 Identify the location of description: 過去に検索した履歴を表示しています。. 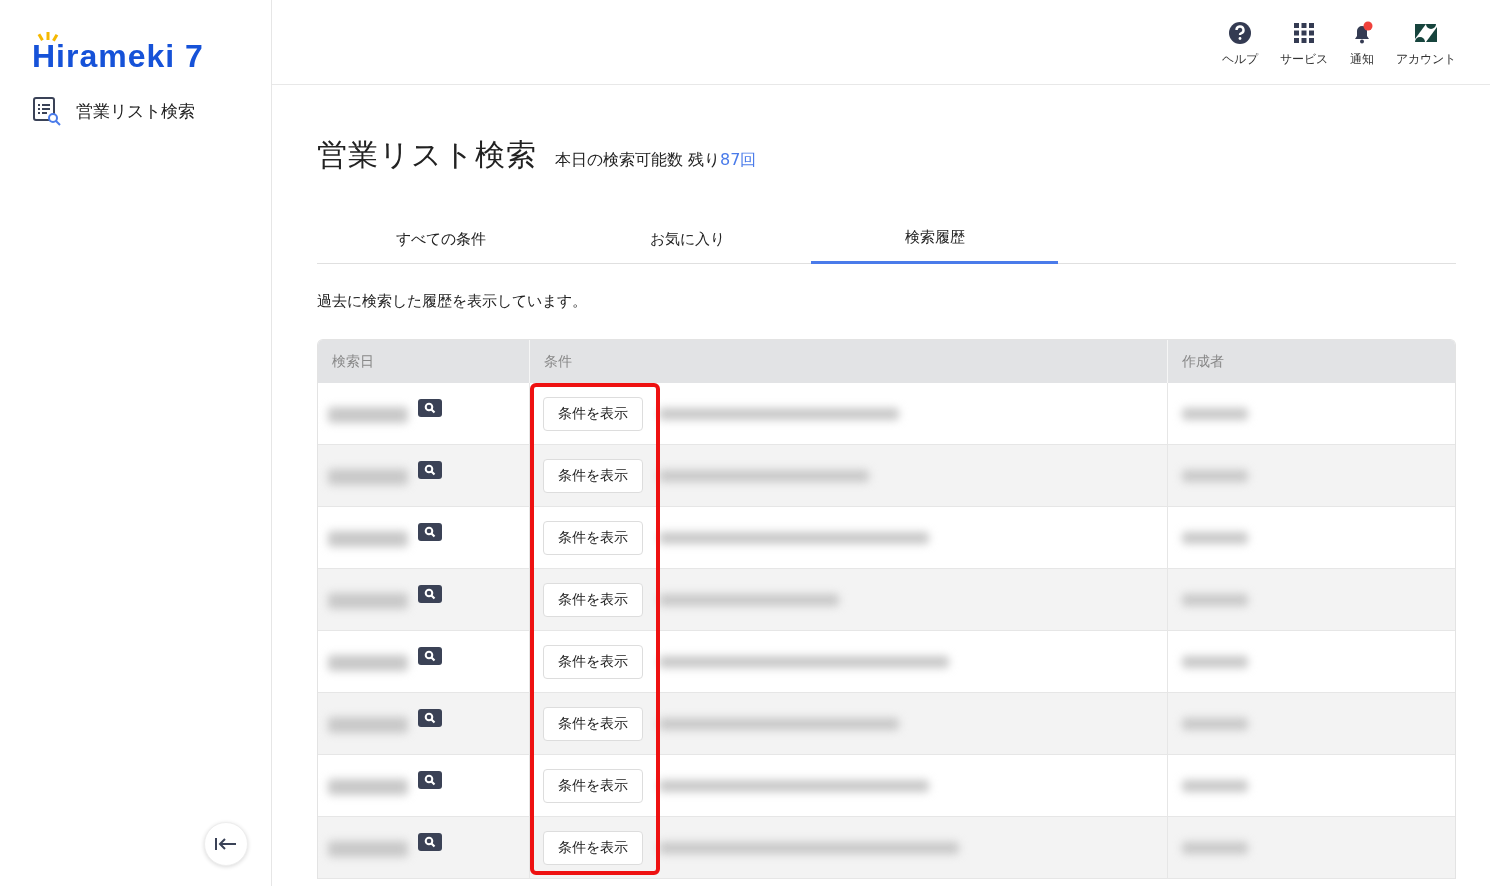
(452, 301).